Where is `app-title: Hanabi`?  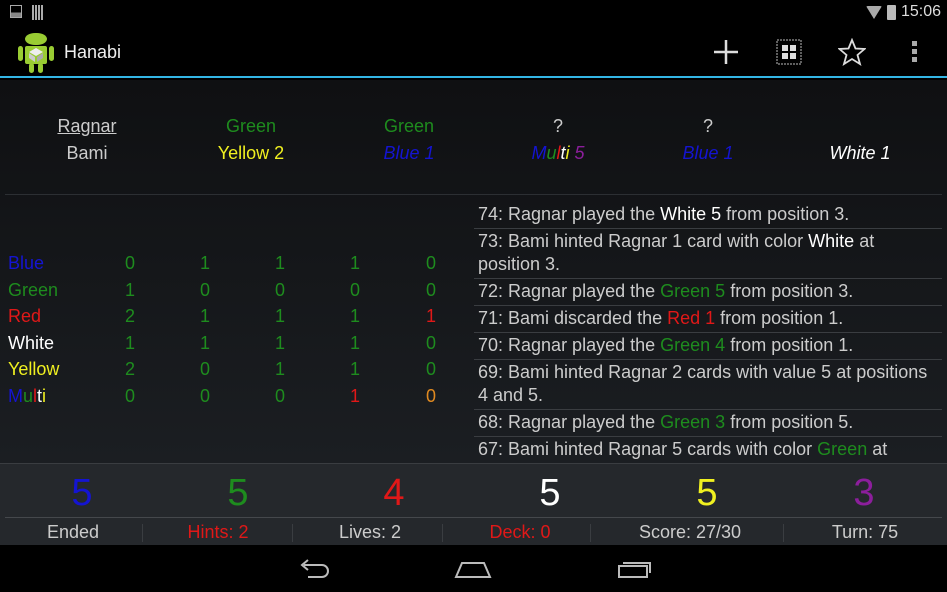 app-title: Hanabi is located at coordinates (93, 52).